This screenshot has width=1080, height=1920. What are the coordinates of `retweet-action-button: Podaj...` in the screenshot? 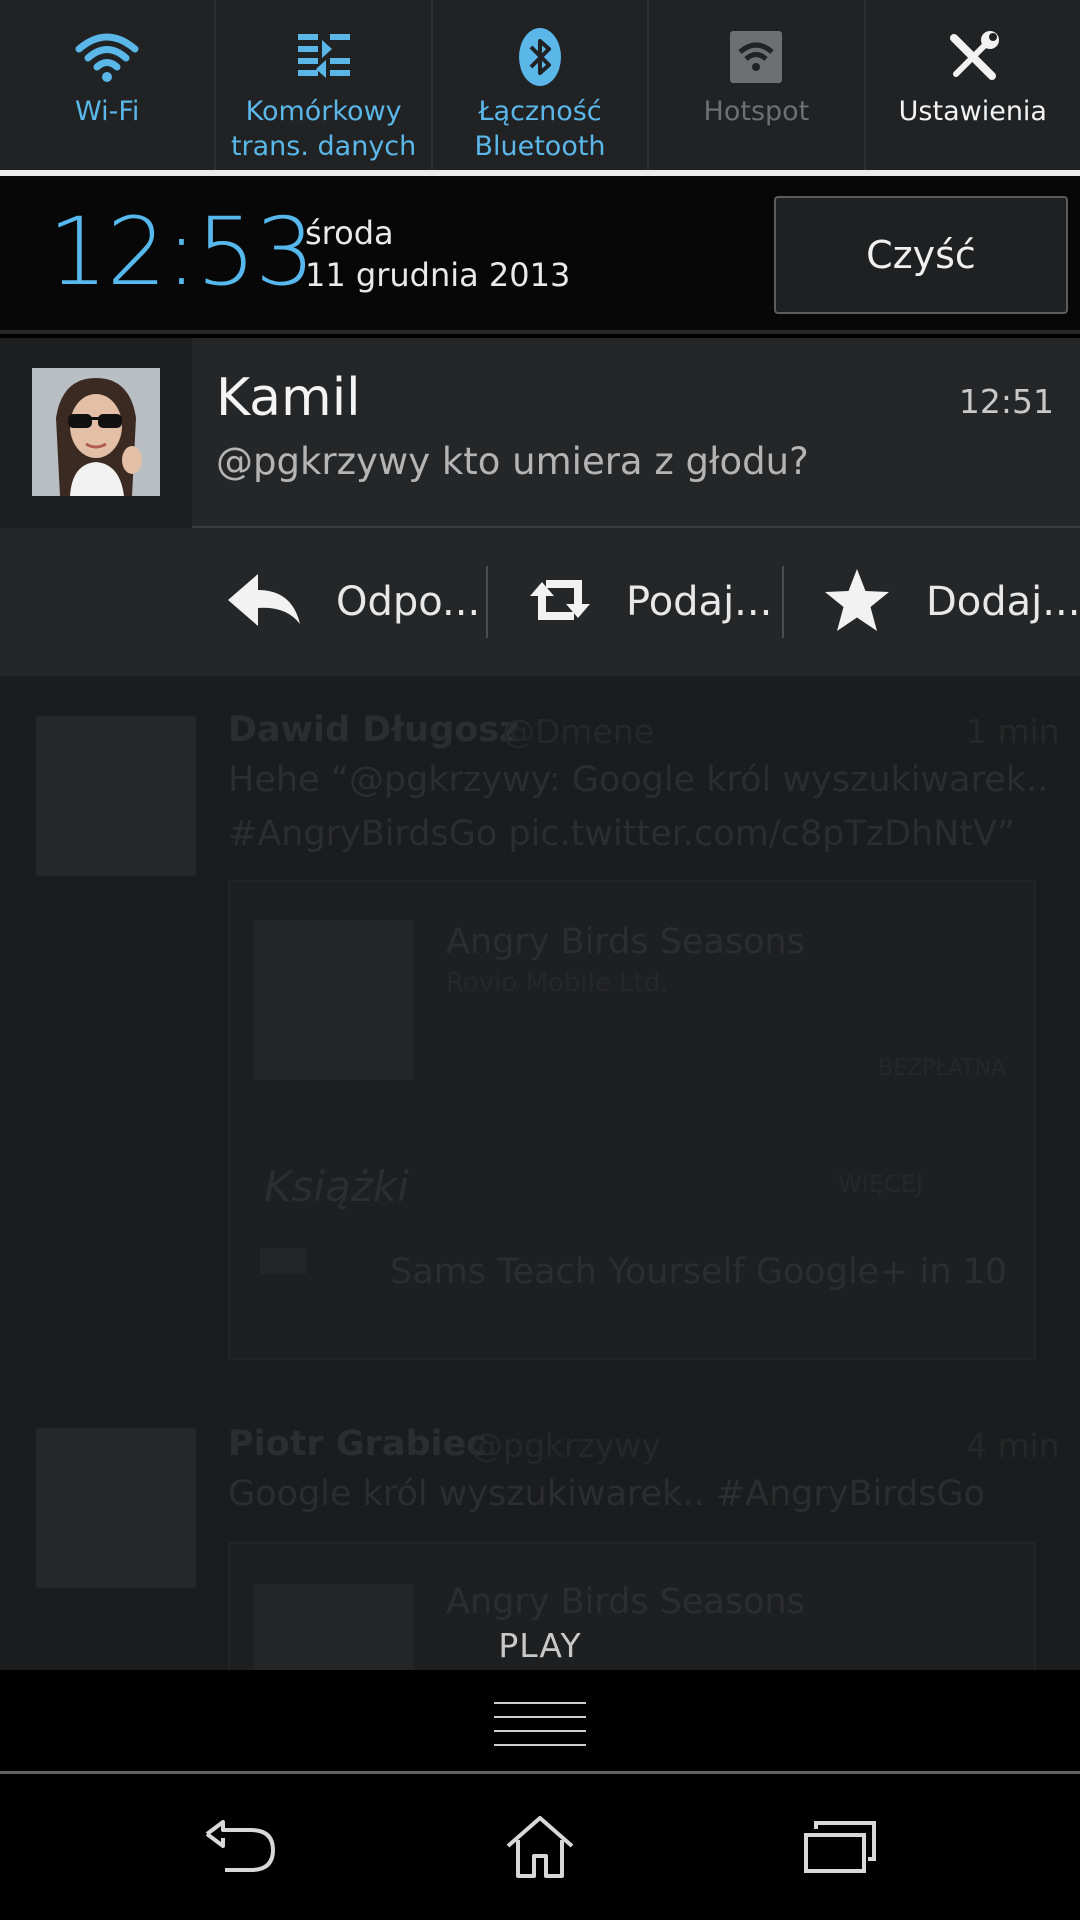 It's located at (650, 602).